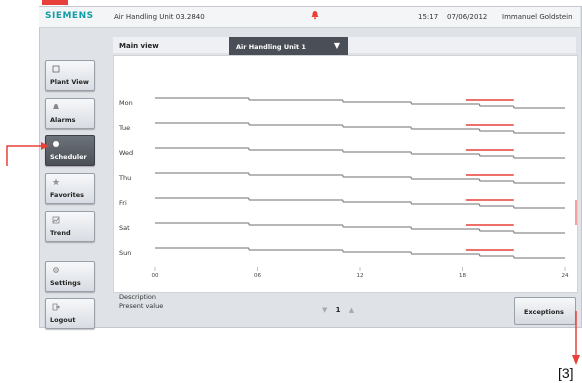  I want to click on clock-date: 07/06/2012, so click(467, 17).